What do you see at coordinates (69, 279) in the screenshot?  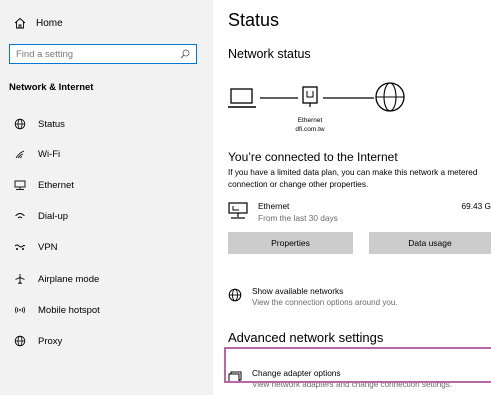 I see `sidebar-item-label: Airplane mode` at bounding box center [69, 279].